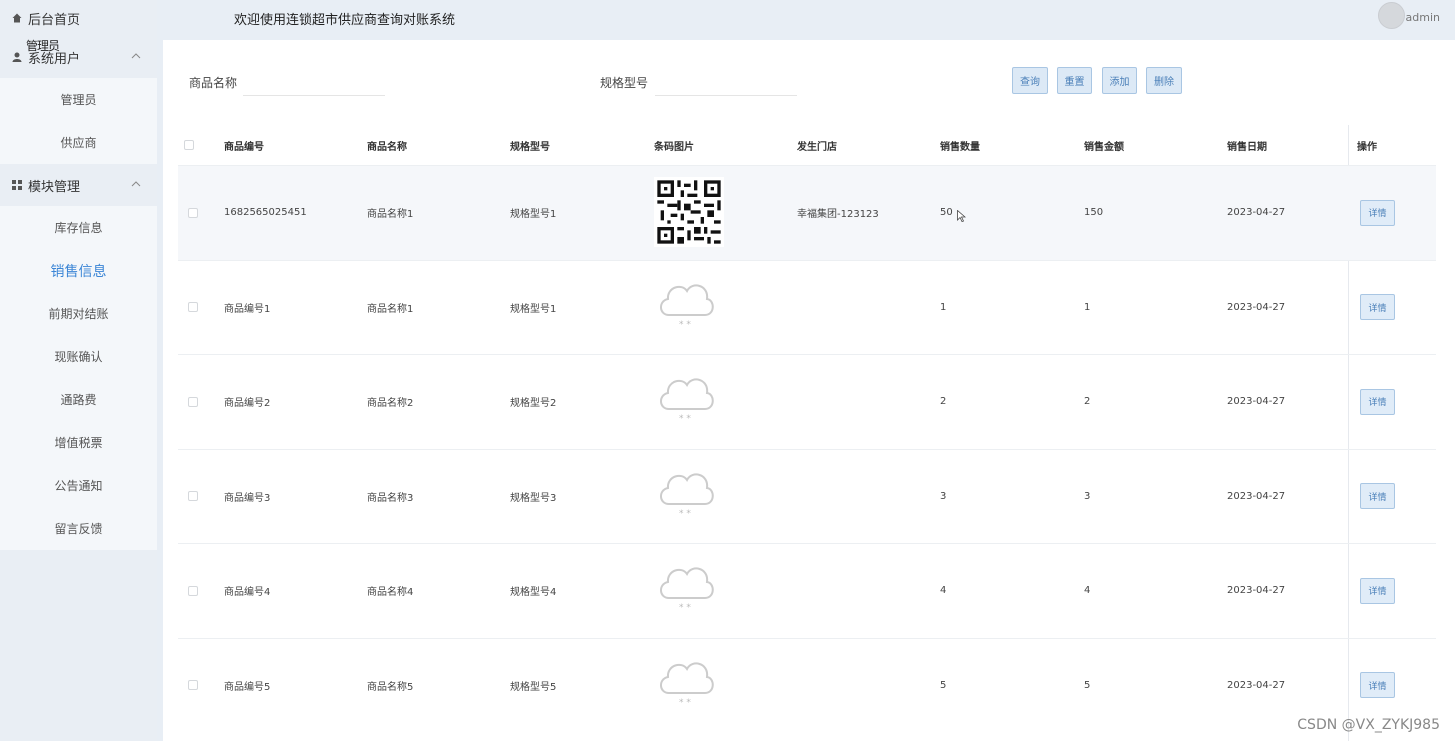 The width and height of the screenshot is (1455, 741). Describe the element at coordinates (265, 213) in the screenshot. I see `product-code: 1682565025451` at that location.